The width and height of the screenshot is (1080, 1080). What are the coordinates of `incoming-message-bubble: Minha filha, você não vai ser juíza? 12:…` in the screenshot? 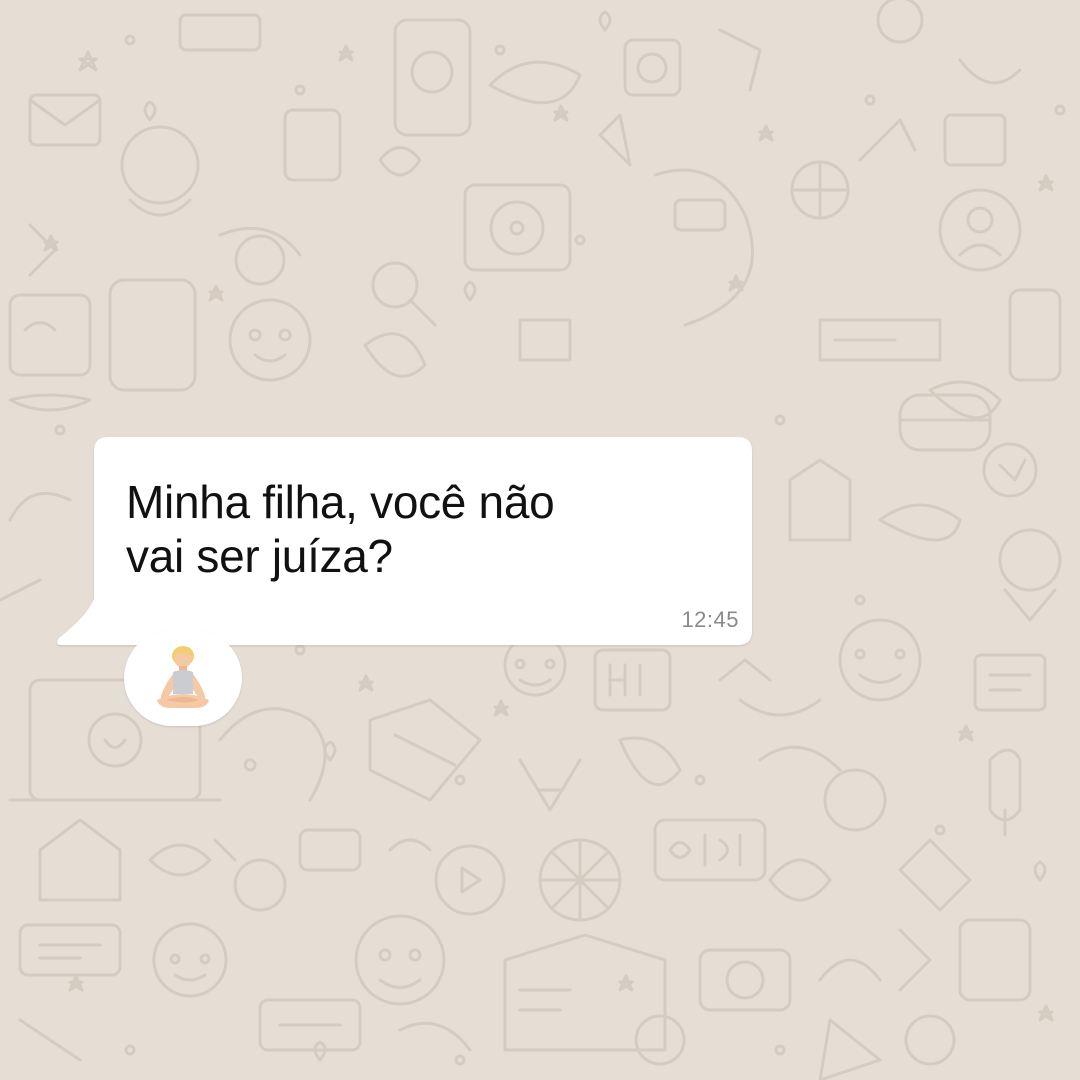 It's located at (404, 541).